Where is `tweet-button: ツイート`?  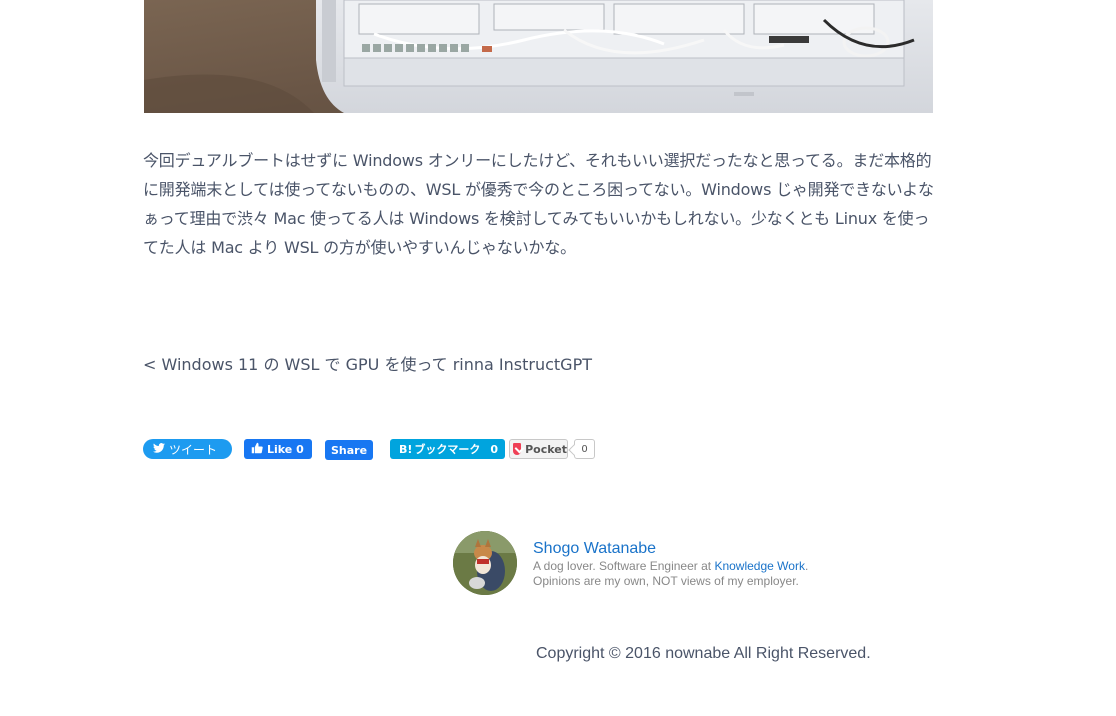 tweet-button: ツイート is located at coordinates (187, 449).